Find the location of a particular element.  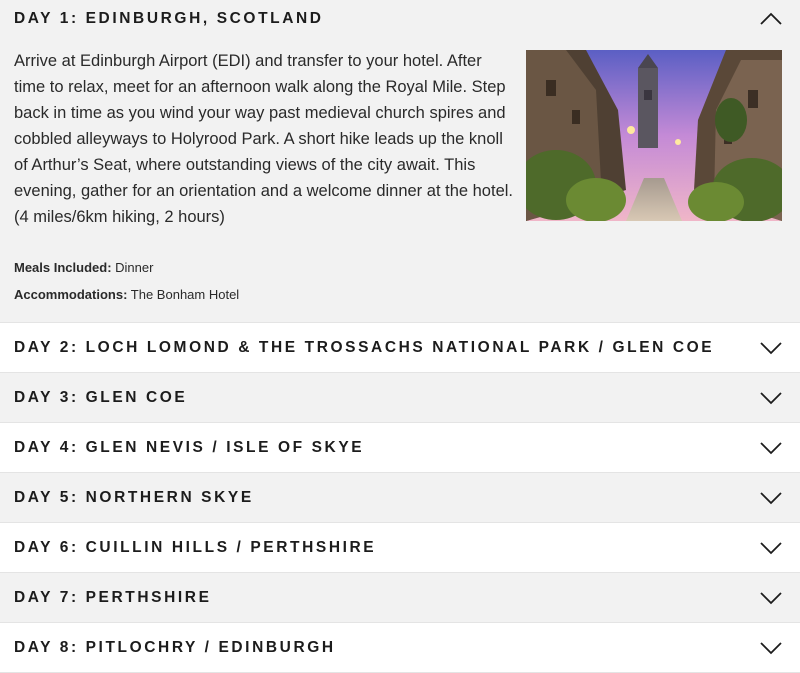

day-7-title: DAY 7: PERTHSHIRE is located at coordinates (113, 597).